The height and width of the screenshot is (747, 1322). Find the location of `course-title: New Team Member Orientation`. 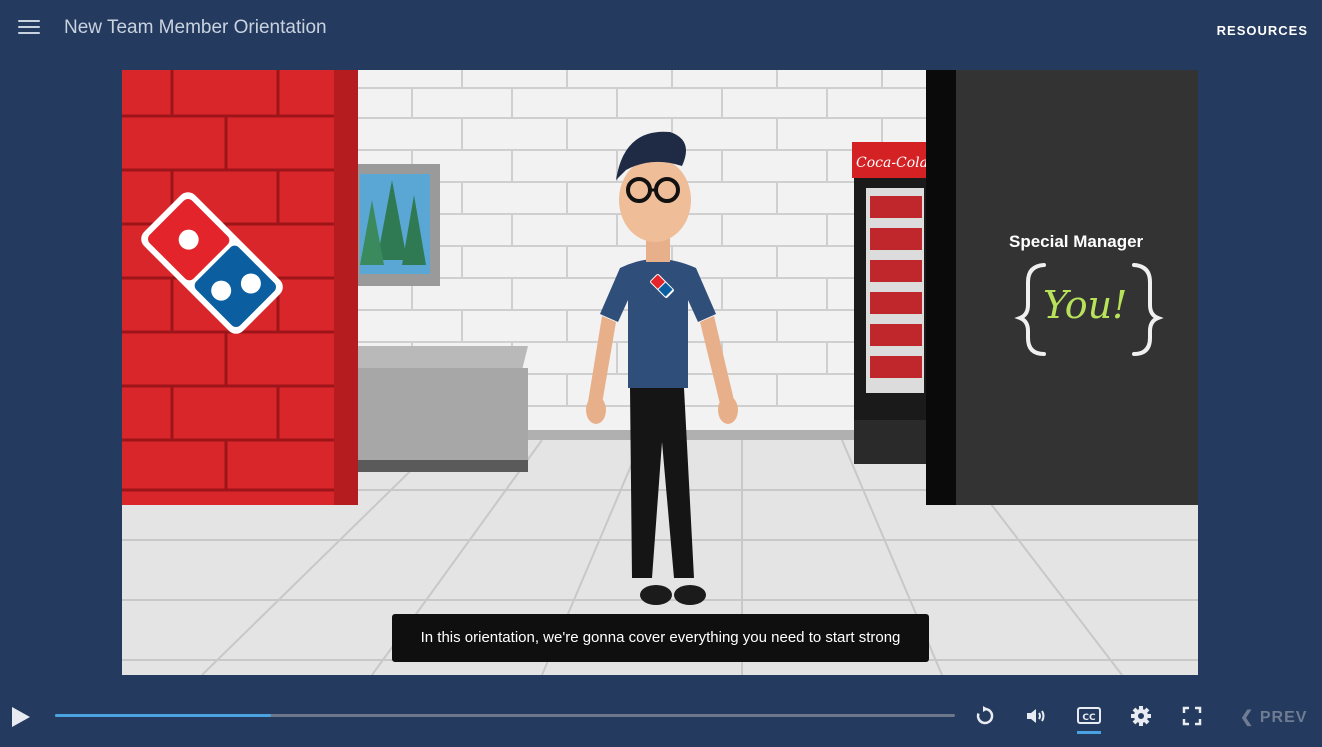

course-title: New Team Member Orientation is located at coordinates (195, 27).